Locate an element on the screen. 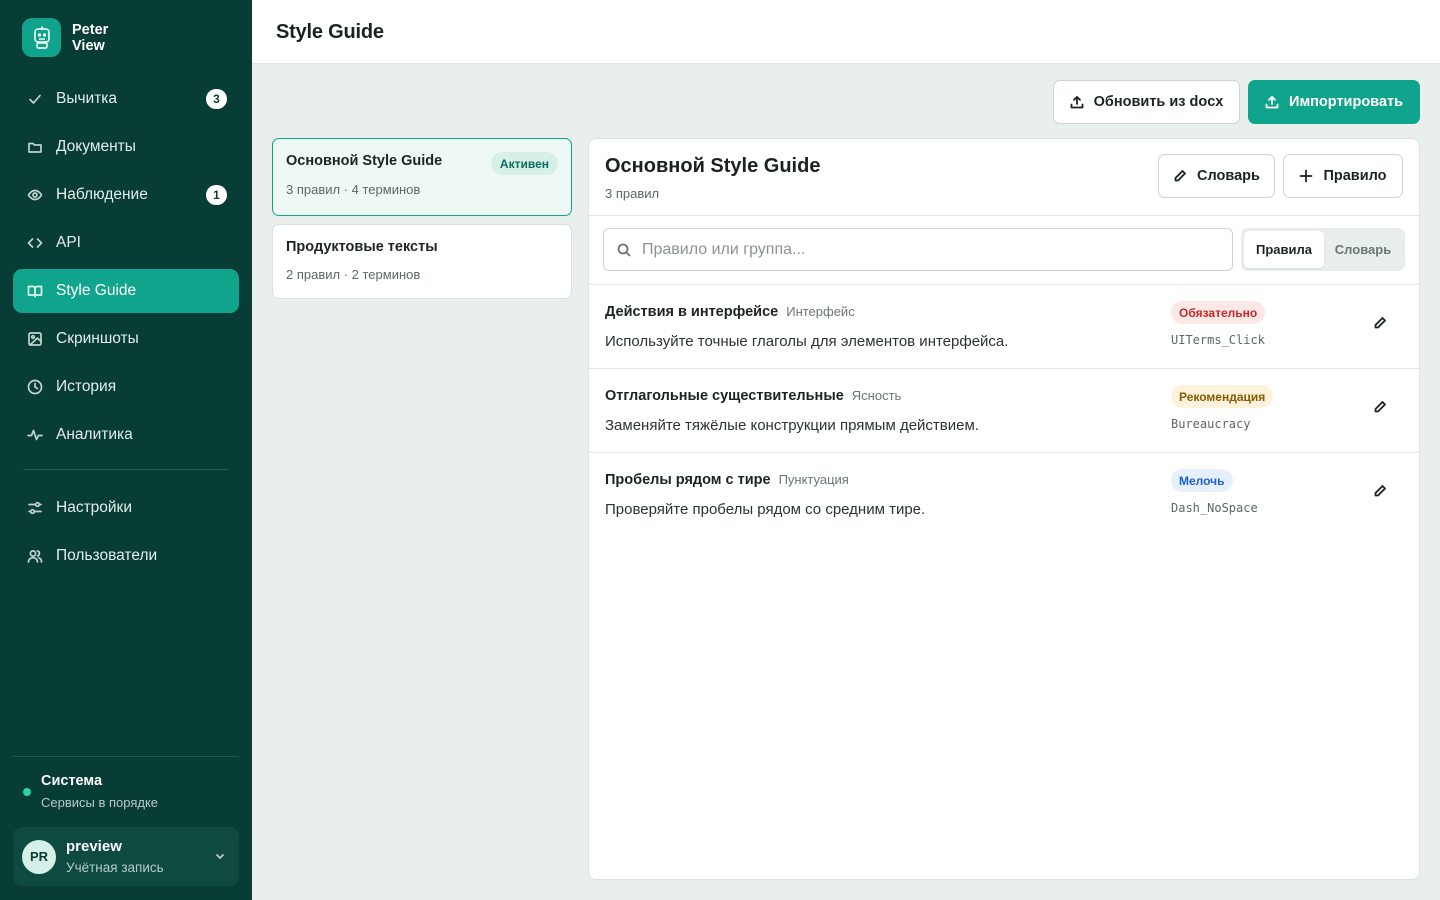 The width and height of the screenshot is (1440, 900). image-icon is located at coordinates (35, 339).